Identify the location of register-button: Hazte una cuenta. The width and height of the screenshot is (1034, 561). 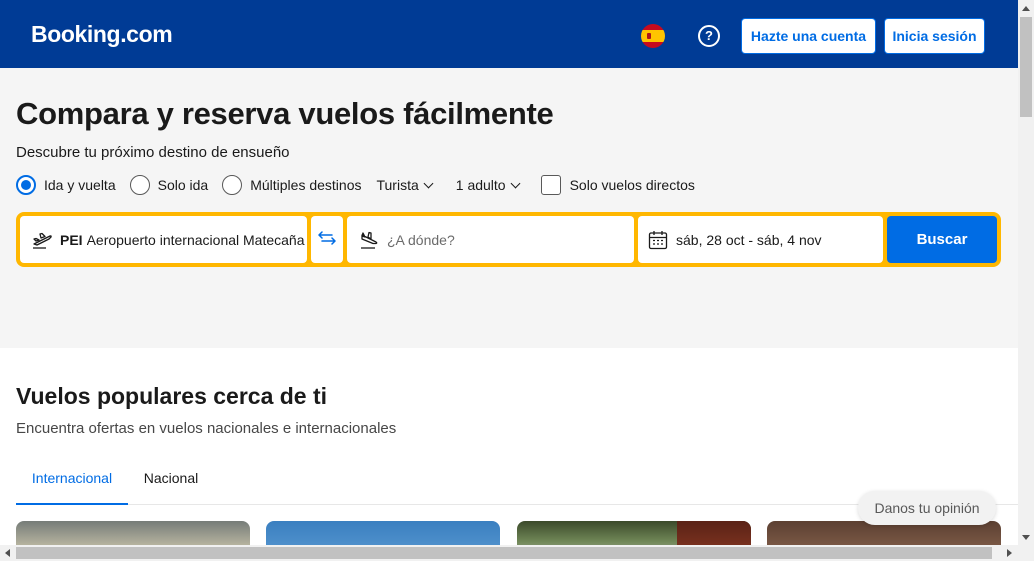
(808, 36).